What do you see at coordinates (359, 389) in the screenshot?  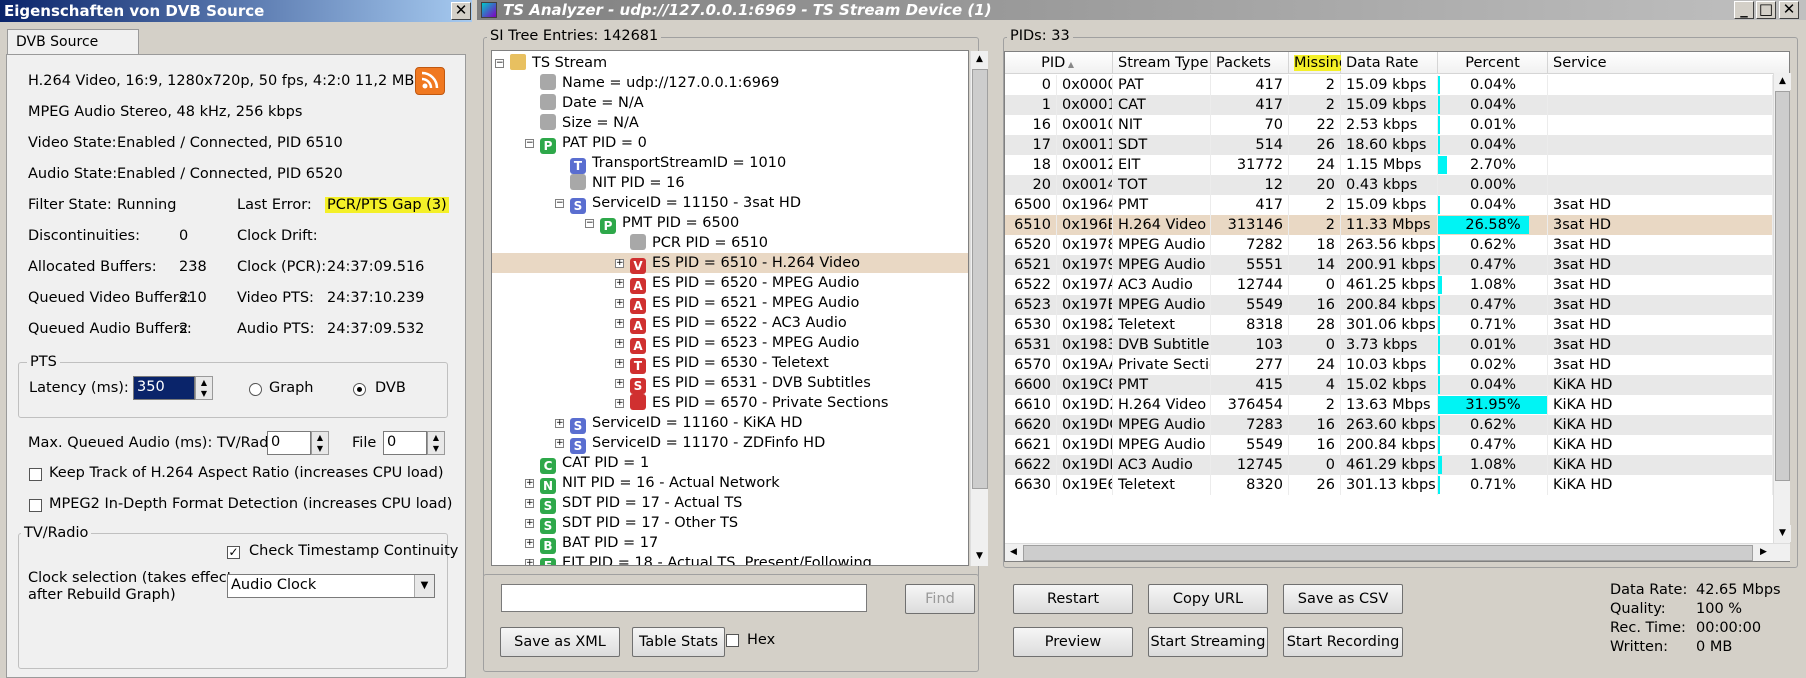 I see `dvb-radio` at bounding box center [359, 389].